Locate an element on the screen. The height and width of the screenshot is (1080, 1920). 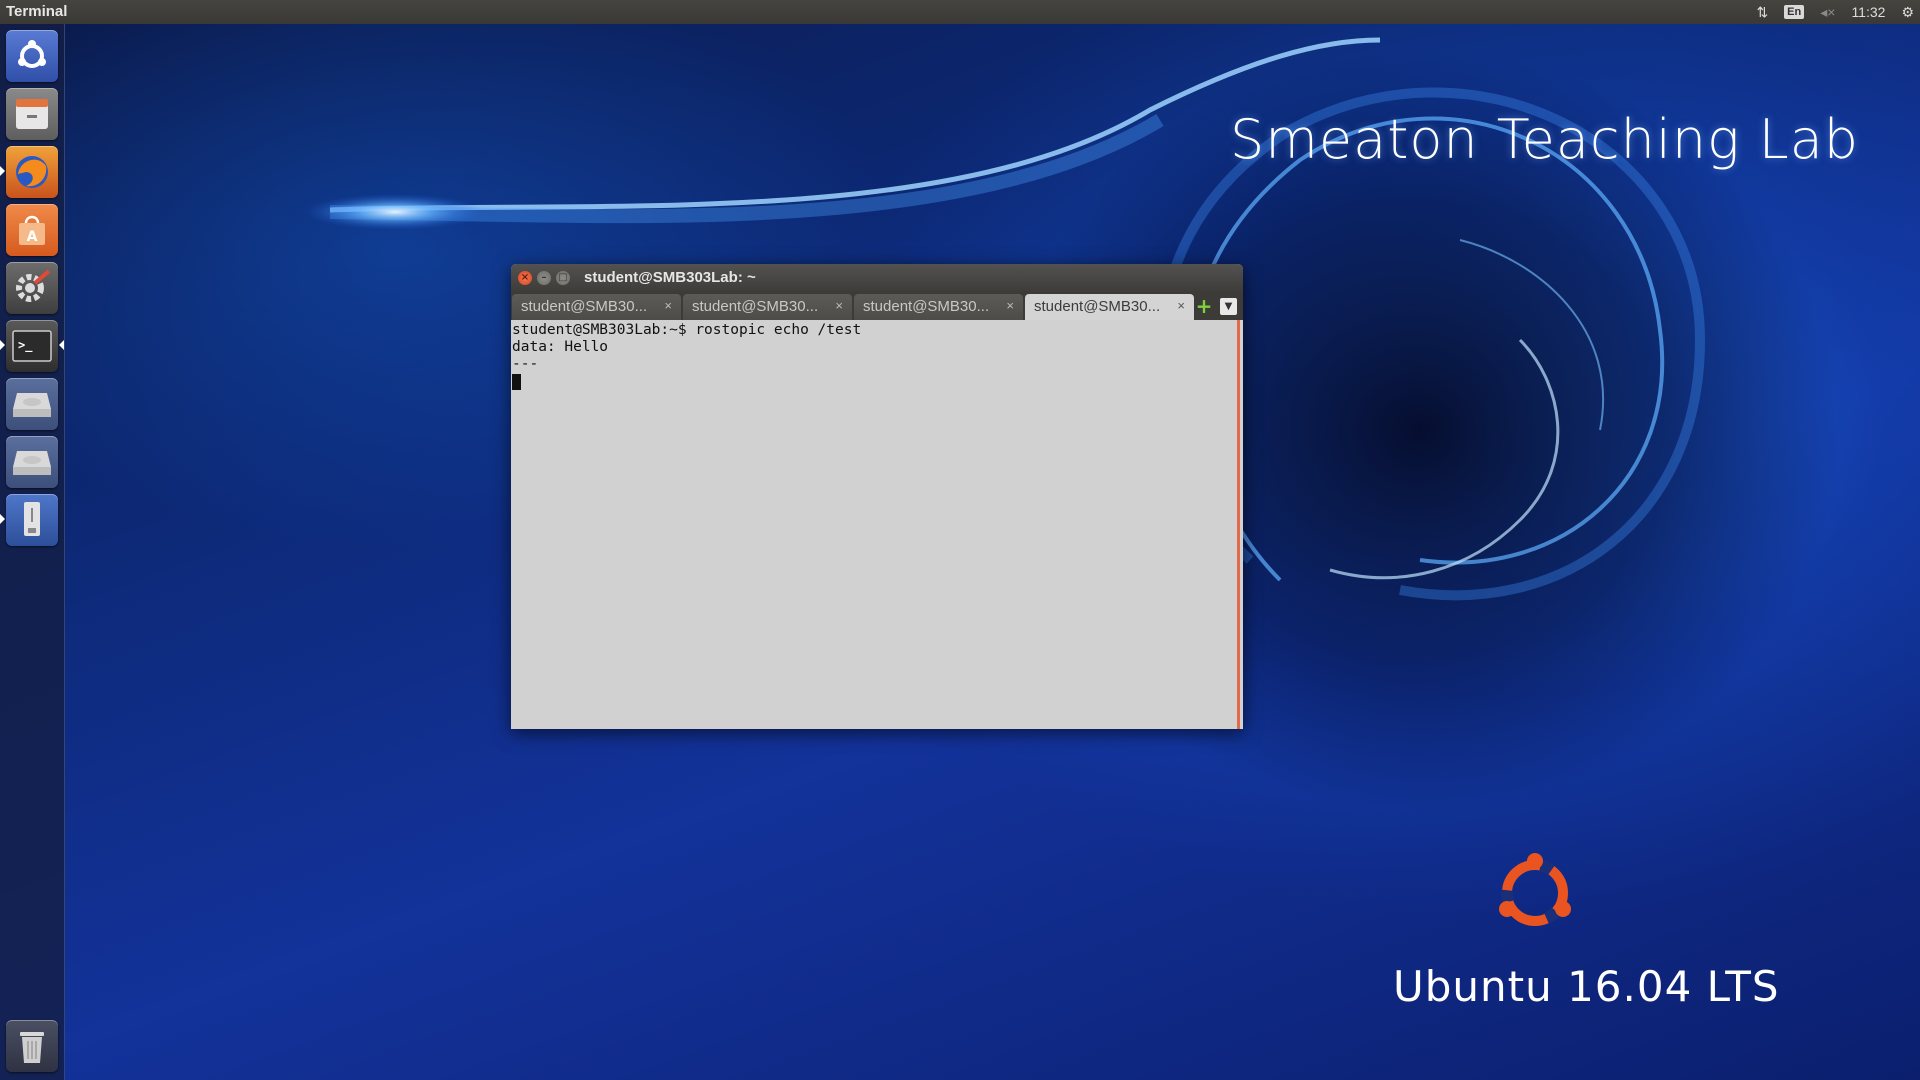
focused-indicator is located at coordinates (61, 345).